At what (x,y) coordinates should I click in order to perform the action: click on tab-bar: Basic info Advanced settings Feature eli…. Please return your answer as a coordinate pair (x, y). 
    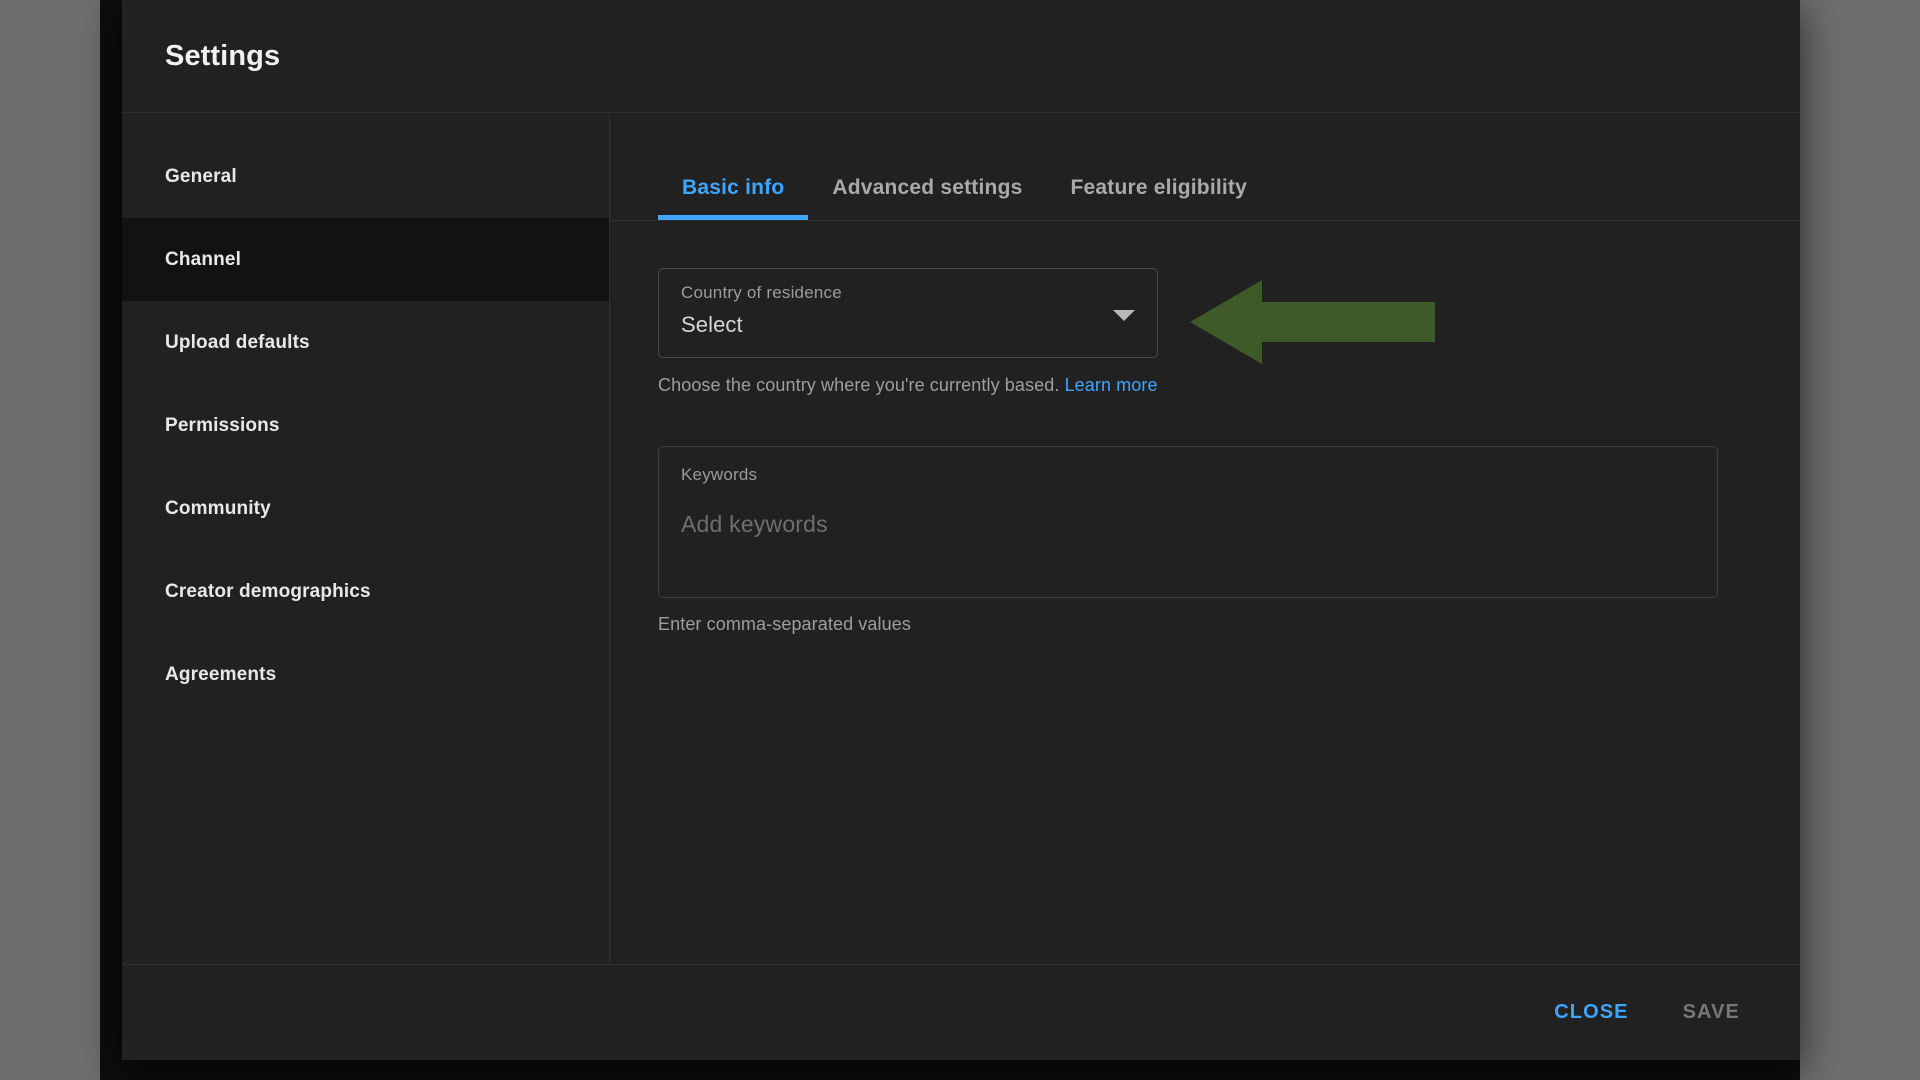
    Looking at the image, I should click on (1205, 167).